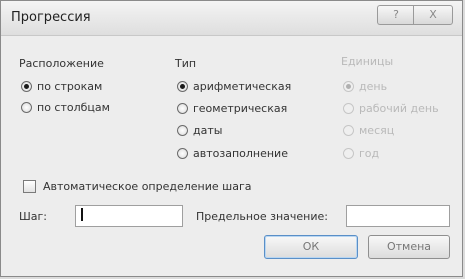  Describe the element at coordinates (348, 108) in the screenshot. I see `radio-workday-button` at that location.